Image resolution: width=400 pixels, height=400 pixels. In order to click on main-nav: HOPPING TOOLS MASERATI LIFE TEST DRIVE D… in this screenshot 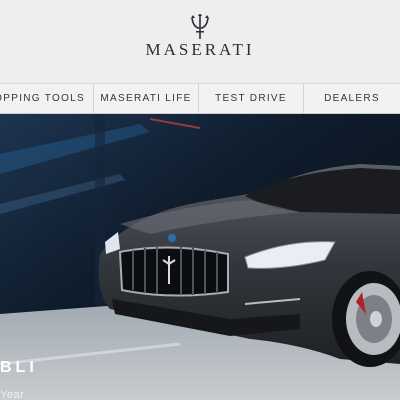, I will do `click(200, 98)`.